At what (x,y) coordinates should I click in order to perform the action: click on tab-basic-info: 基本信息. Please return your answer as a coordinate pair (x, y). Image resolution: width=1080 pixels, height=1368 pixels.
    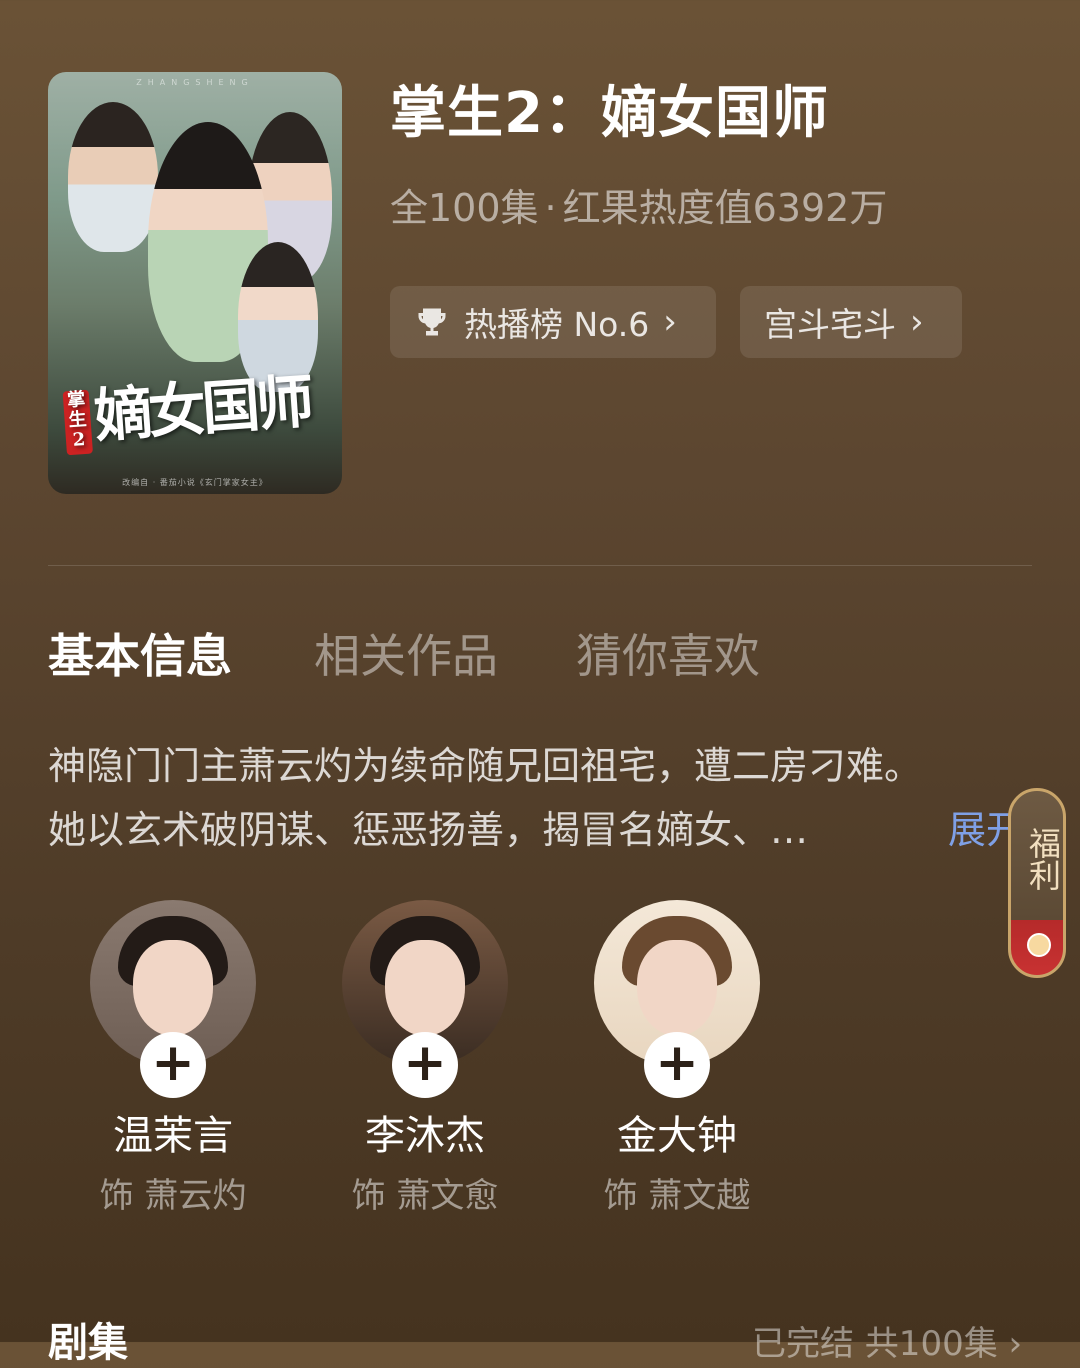
    Looking at the image, I should click on (140, 656).